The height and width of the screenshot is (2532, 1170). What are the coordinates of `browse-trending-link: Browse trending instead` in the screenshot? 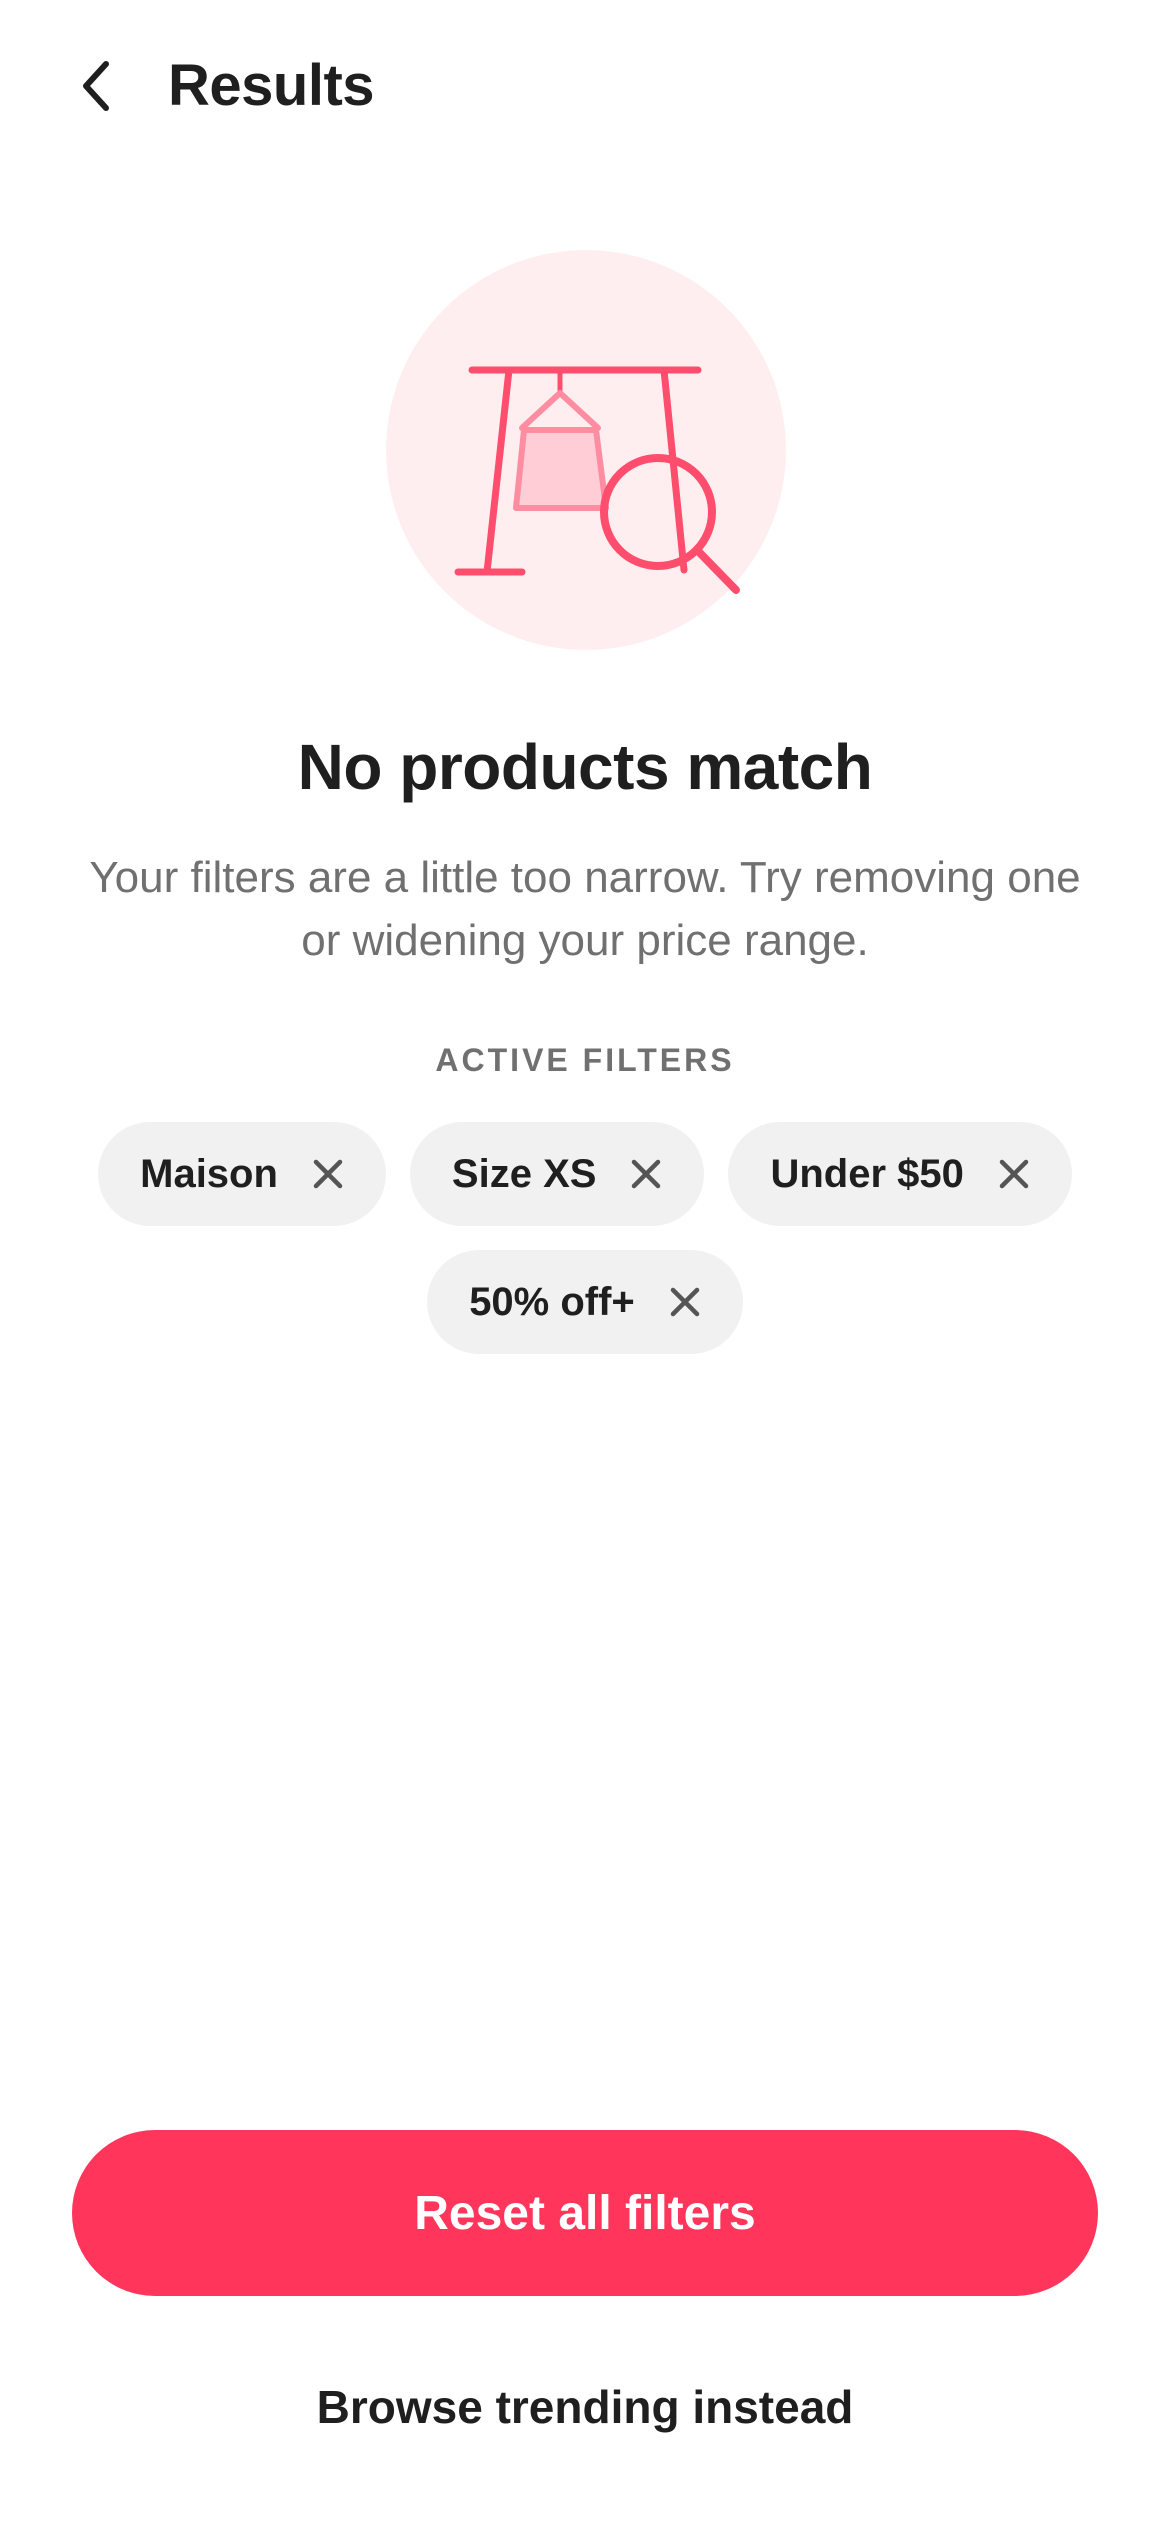 It's located at (585, 2407).